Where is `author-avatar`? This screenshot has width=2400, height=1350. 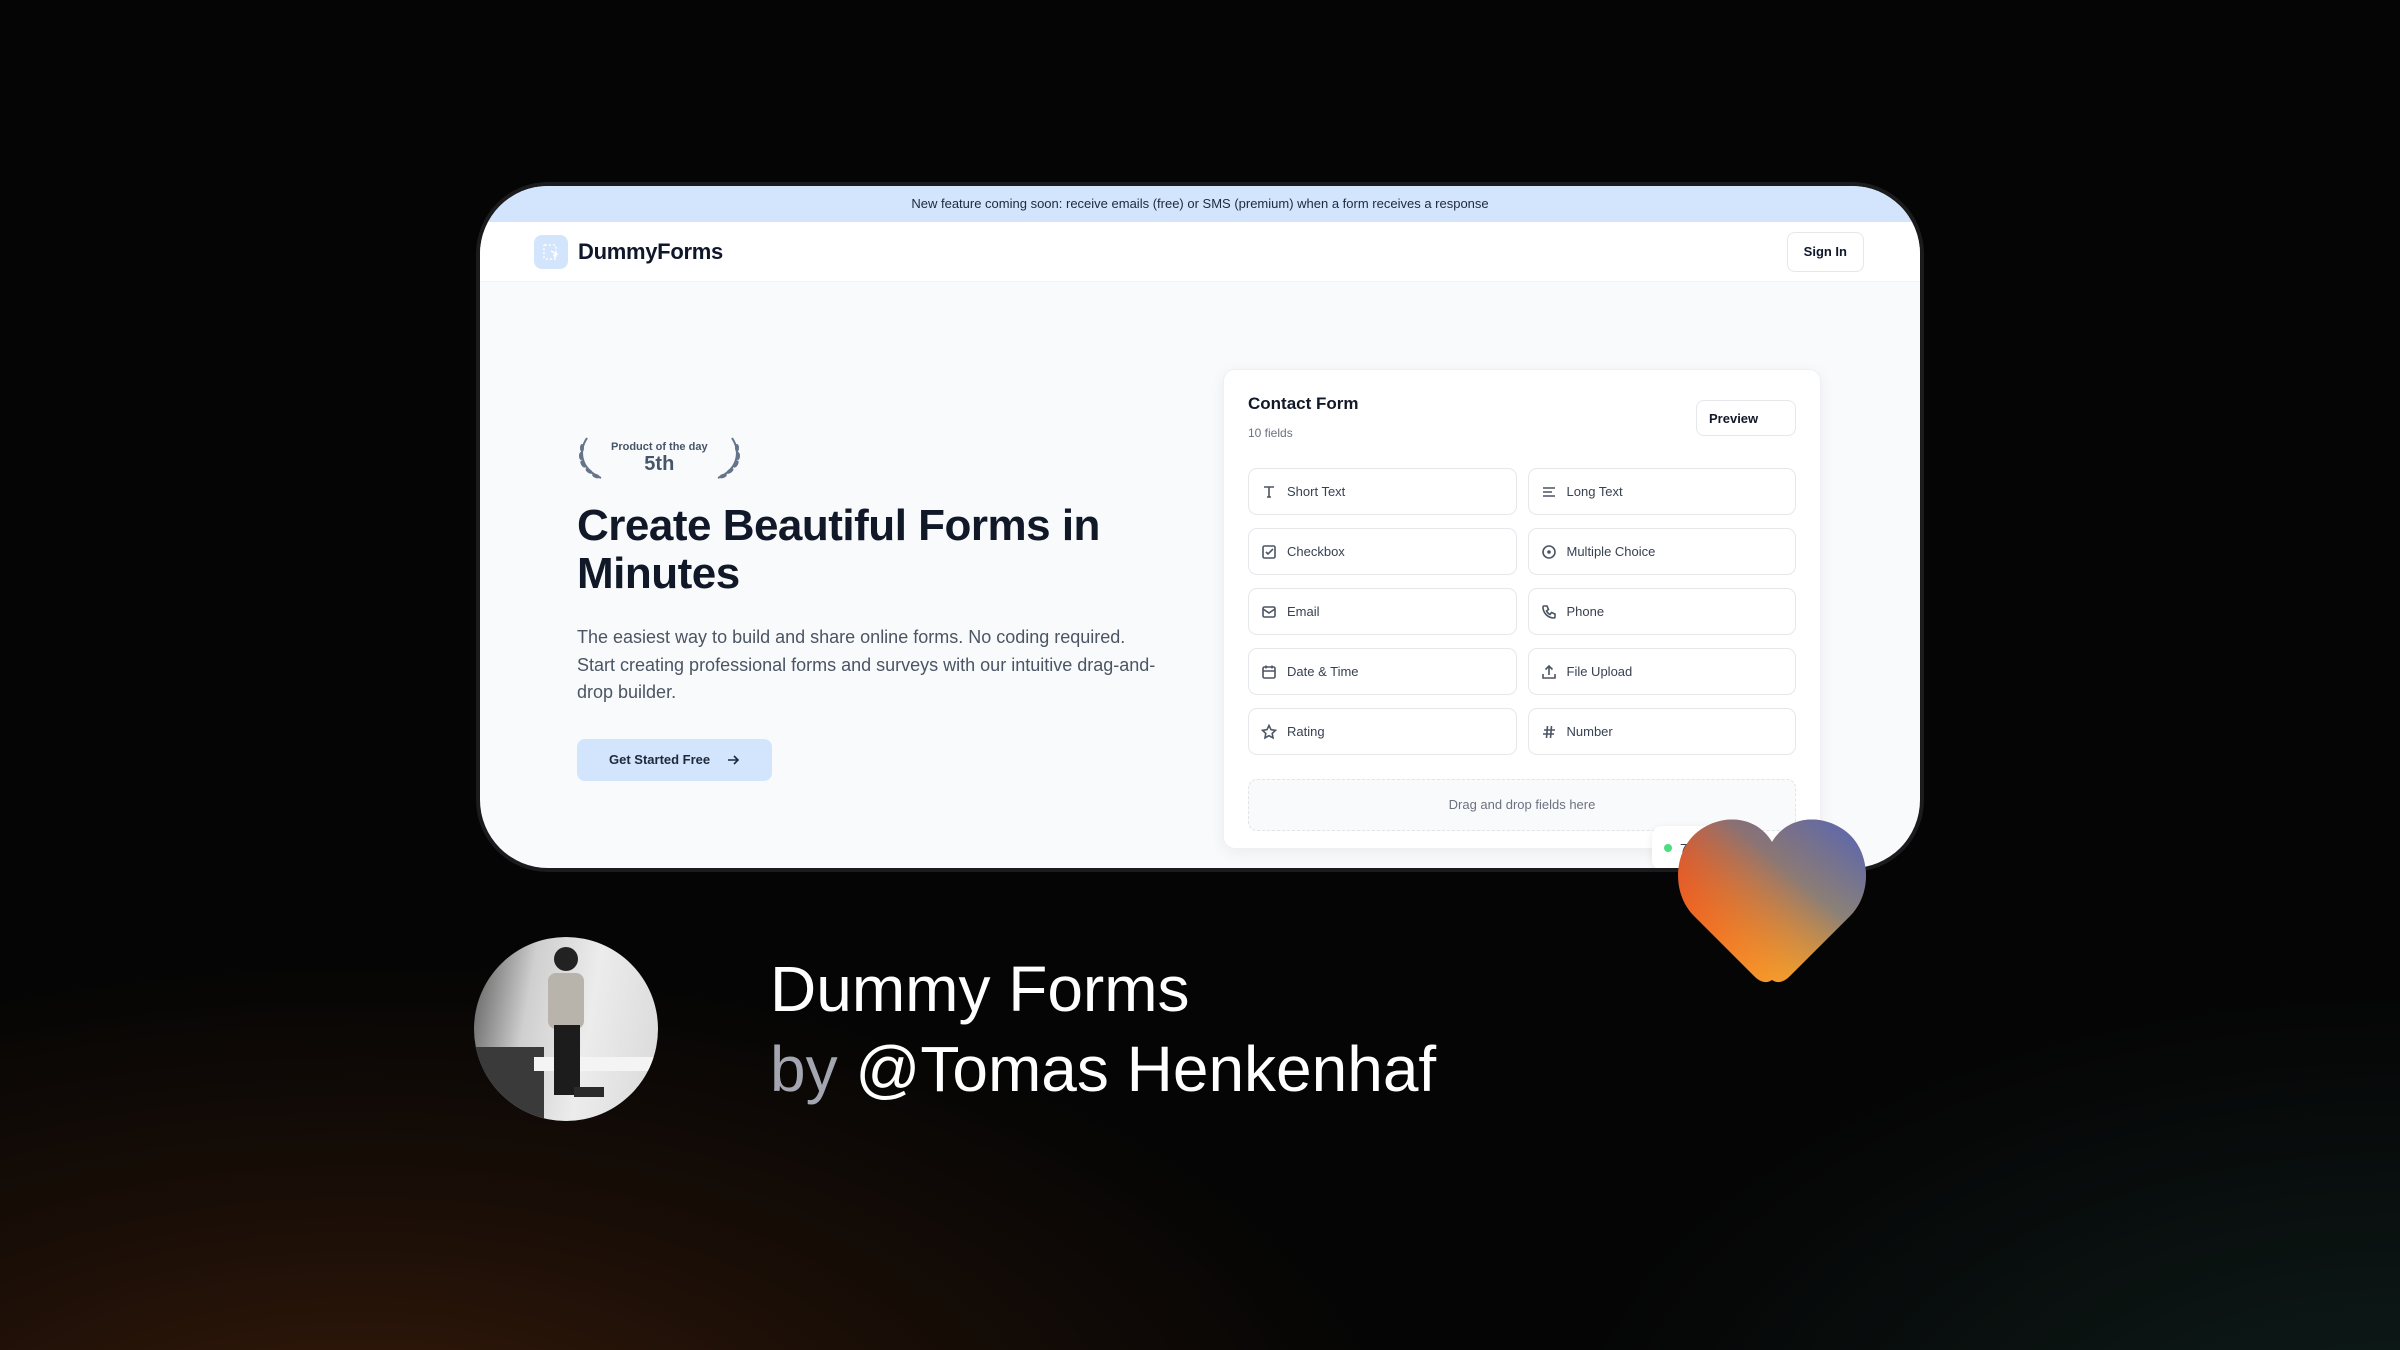 author-avatar is located at coordinates (566, 1029).